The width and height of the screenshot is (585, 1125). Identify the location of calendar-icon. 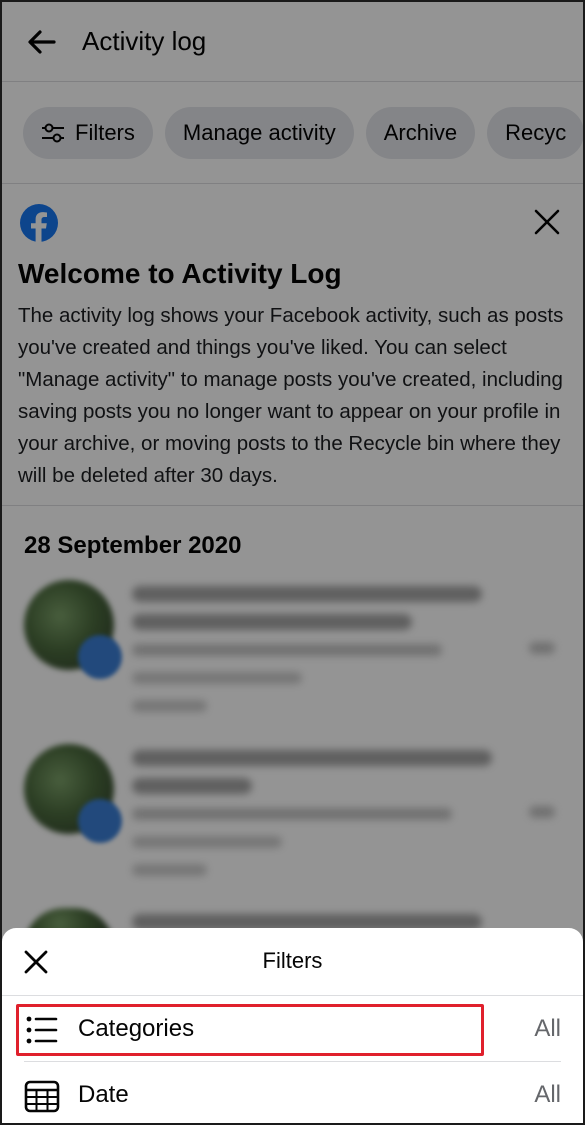
(42, 1096).